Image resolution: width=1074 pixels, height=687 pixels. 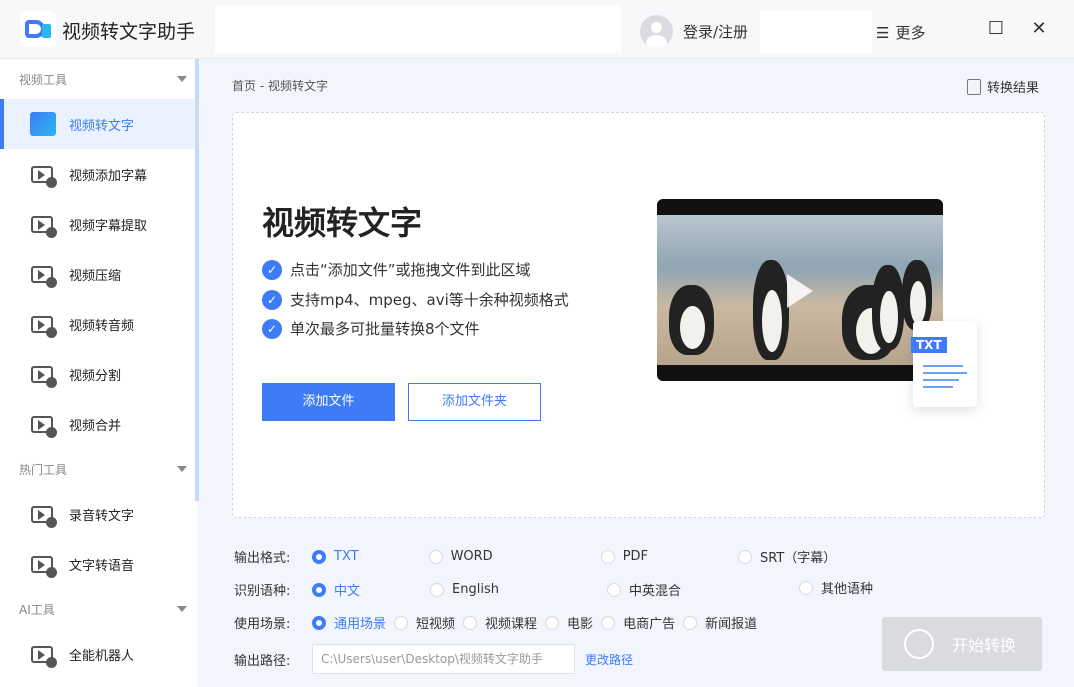 I want to click on option-label: WORD, so click(x=471, y=556).